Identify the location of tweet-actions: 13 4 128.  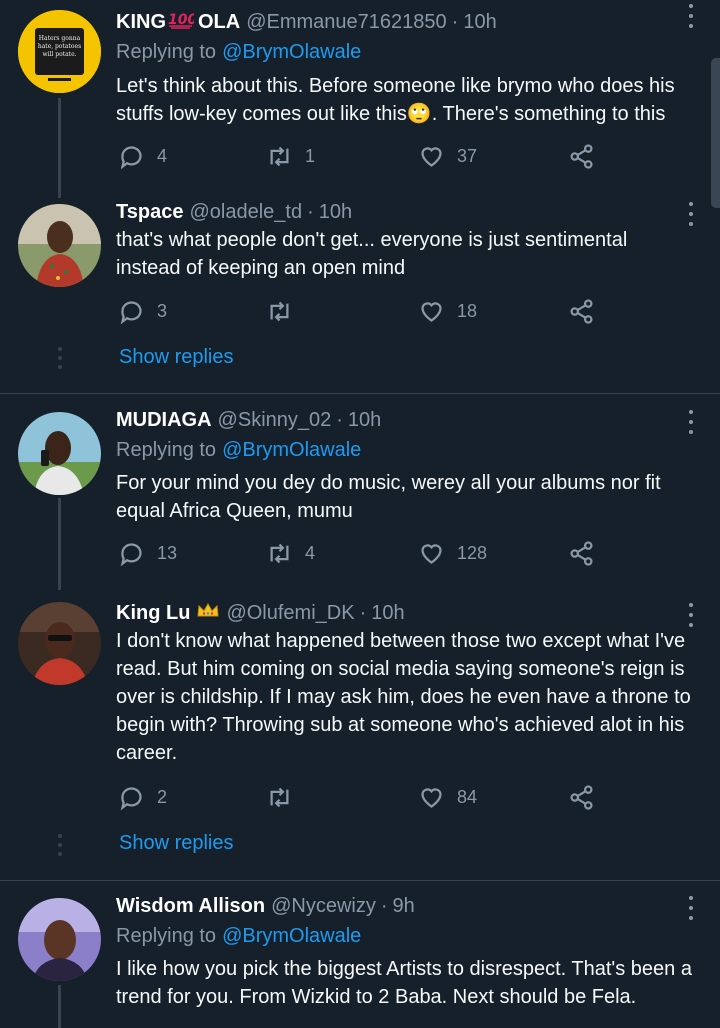
(418, 553).